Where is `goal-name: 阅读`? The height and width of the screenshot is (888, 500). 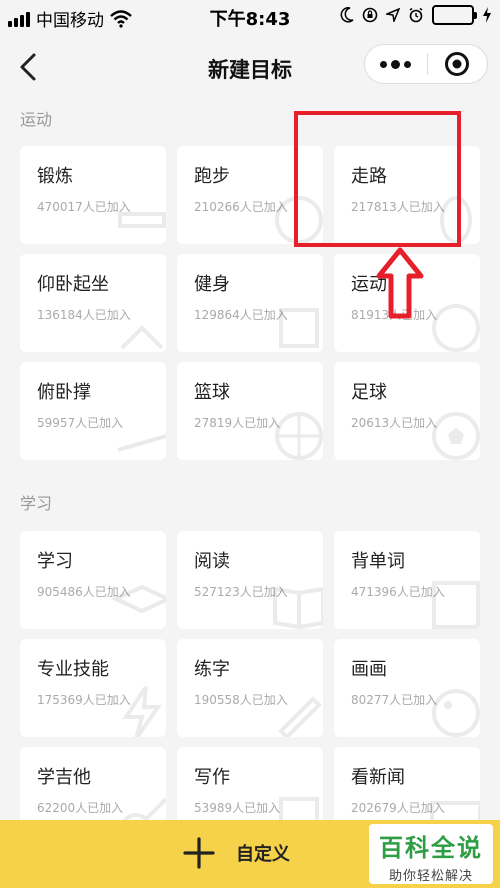 goal-name: 阅读 is located at coordinates (212, 561).